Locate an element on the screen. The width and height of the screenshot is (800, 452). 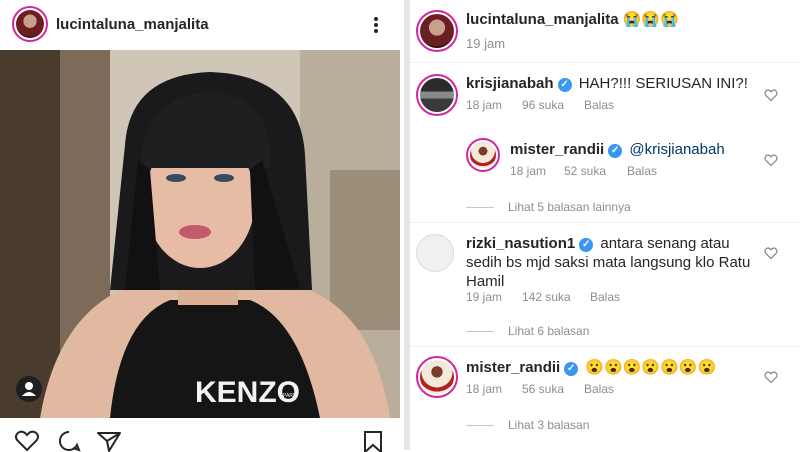
reply-avatar is located at coordinates (483, 155).